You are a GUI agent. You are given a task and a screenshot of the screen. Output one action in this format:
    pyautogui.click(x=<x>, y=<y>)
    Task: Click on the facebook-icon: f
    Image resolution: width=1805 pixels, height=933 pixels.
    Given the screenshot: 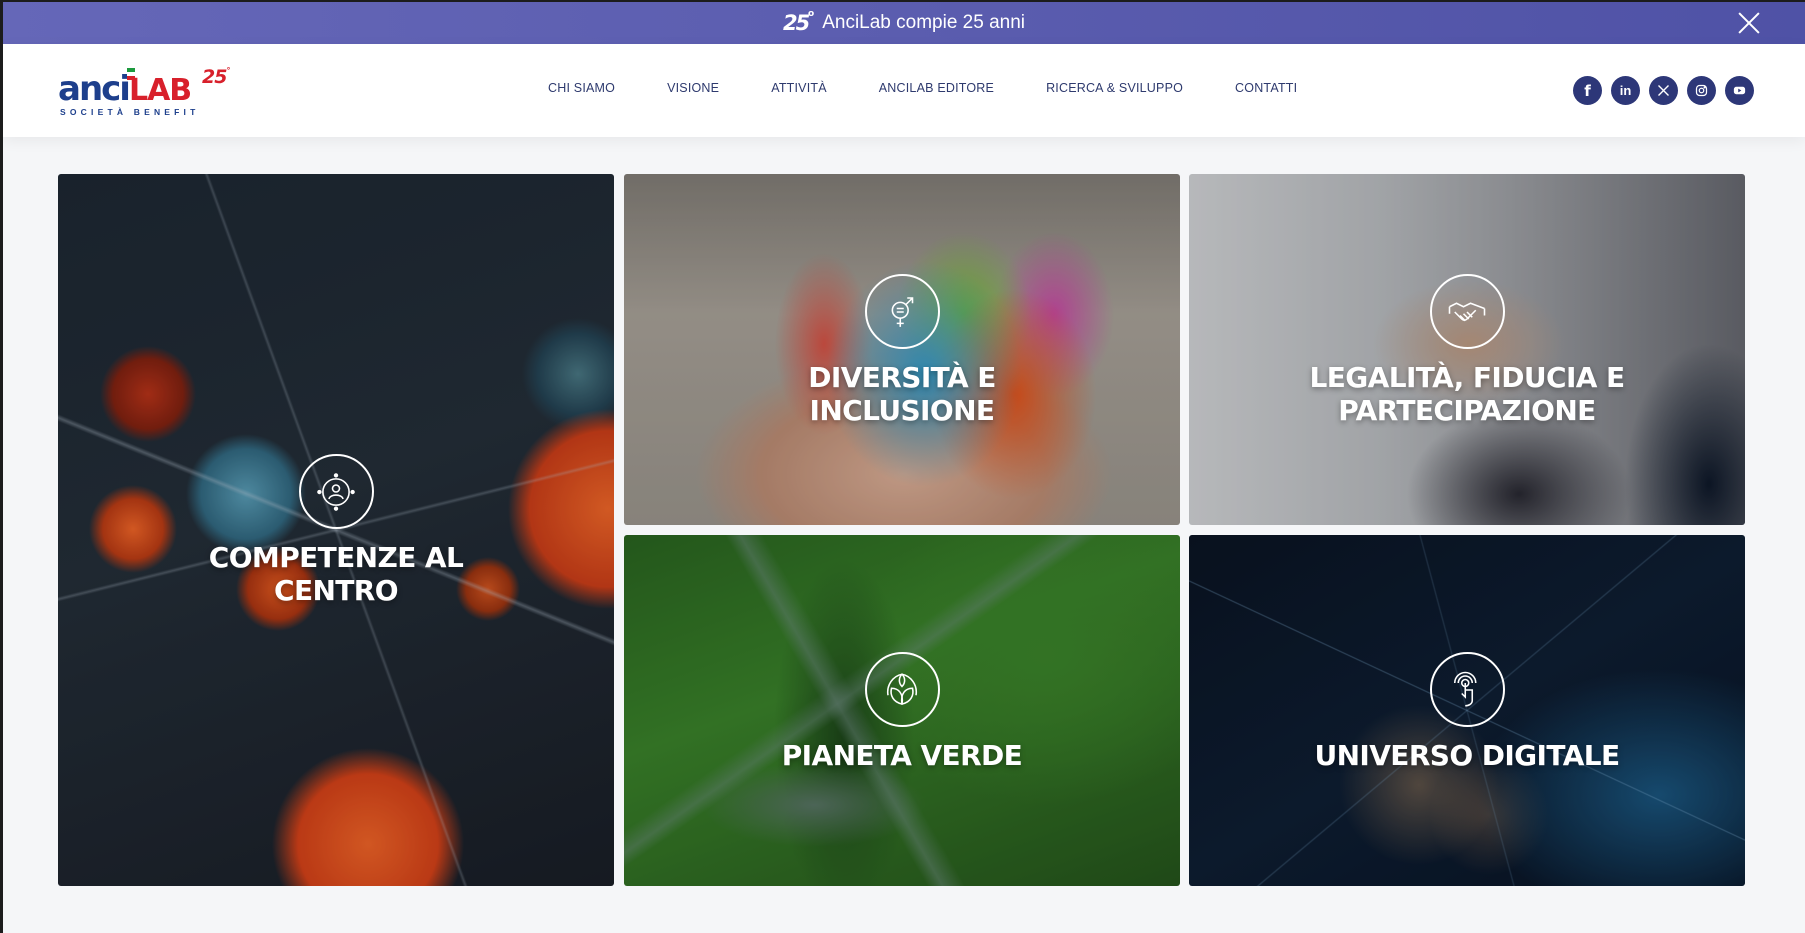 What is the action you would take?
    pyautogui.click(x=1587, y=90)
    